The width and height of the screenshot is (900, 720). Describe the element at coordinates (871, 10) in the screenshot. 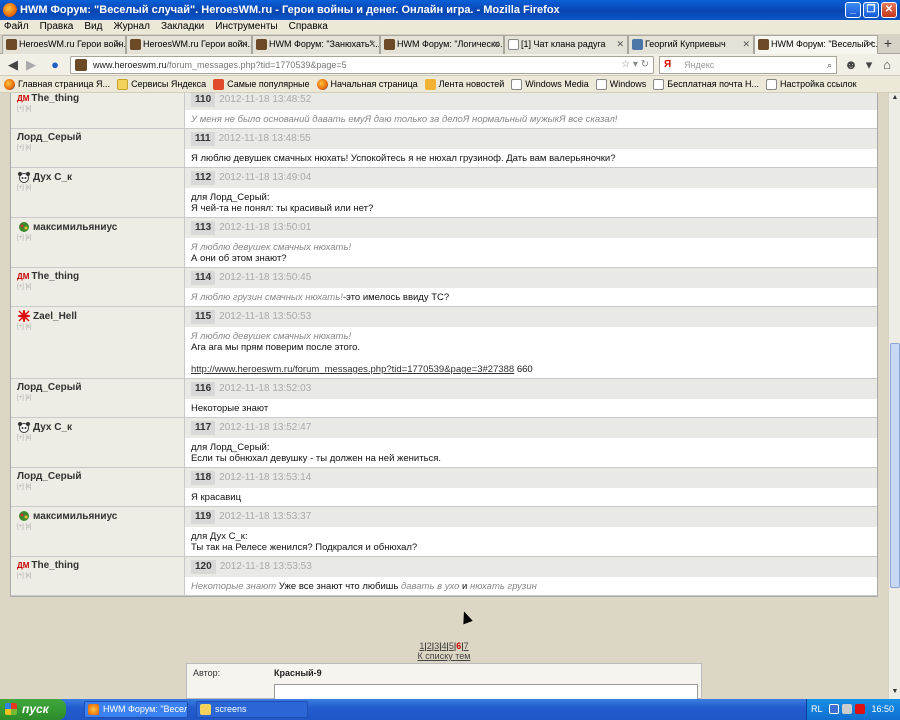

I see `maximize-button: ❐` at that location.